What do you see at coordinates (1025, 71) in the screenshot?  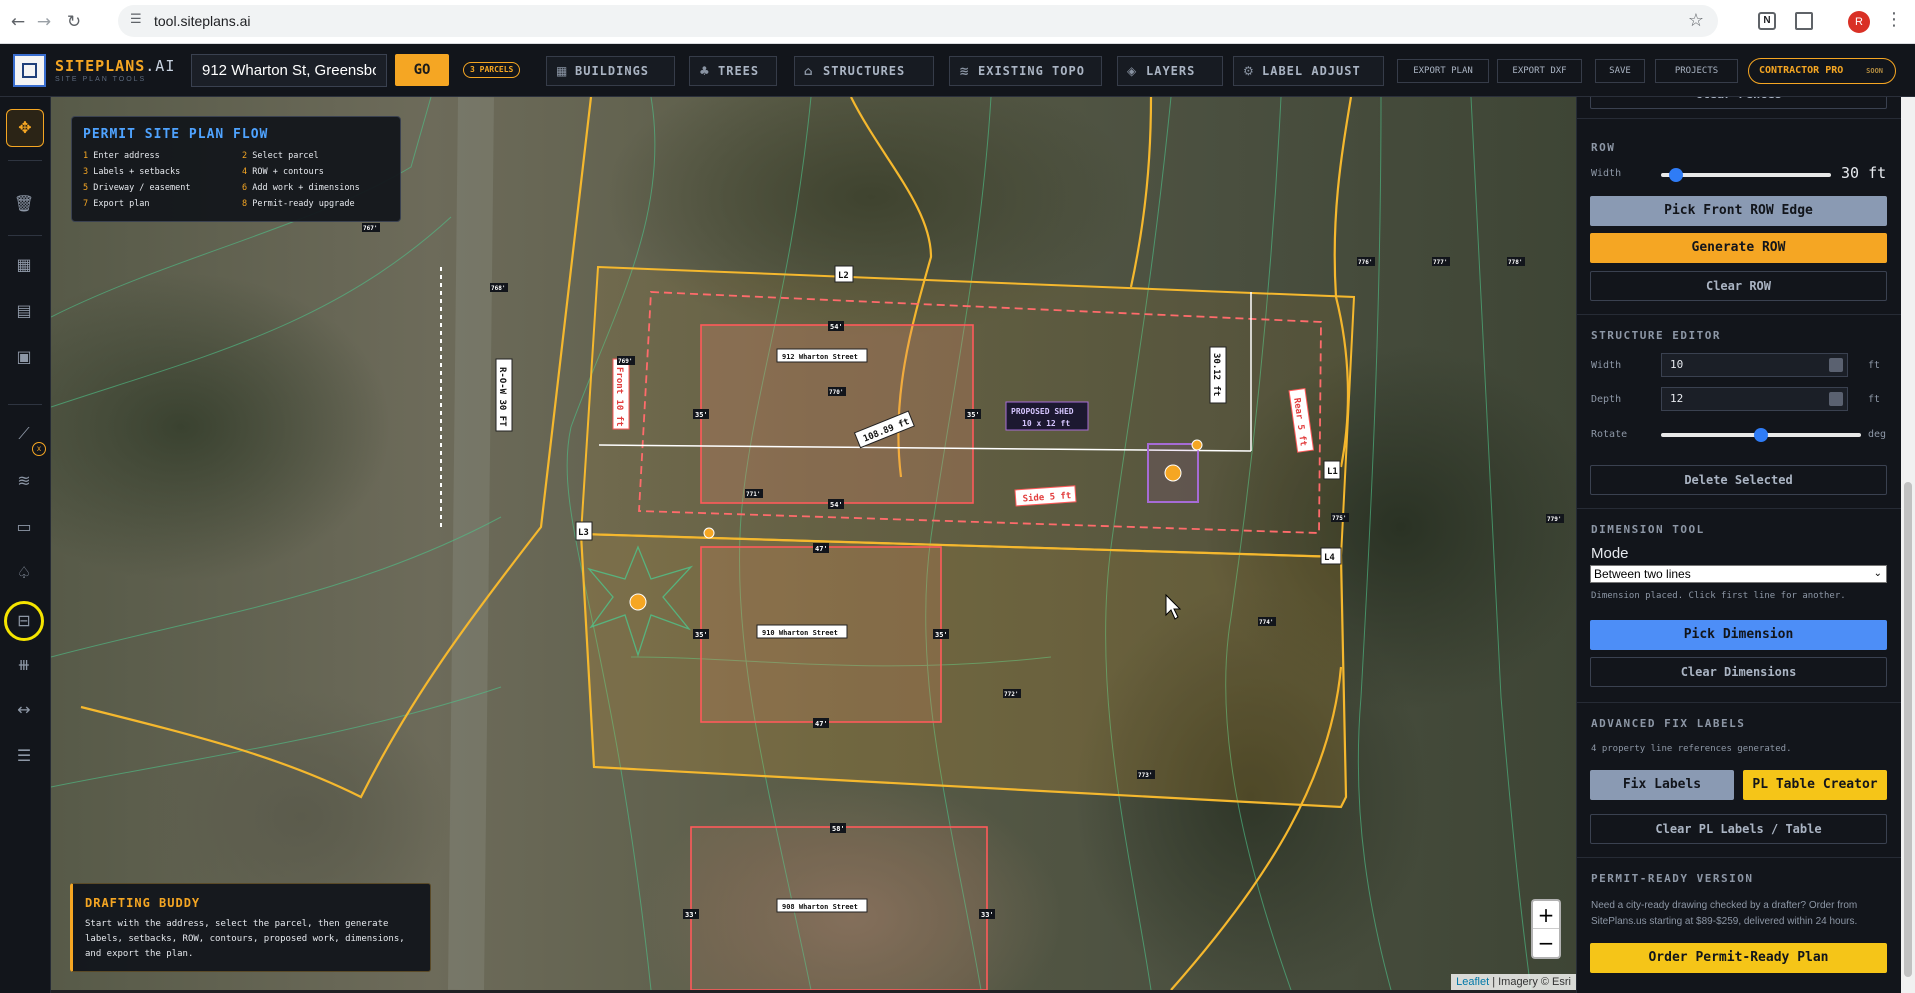 I see `existing-topo-button: ≋ EXISTING TOPO` at bounding box center [1025, 71].